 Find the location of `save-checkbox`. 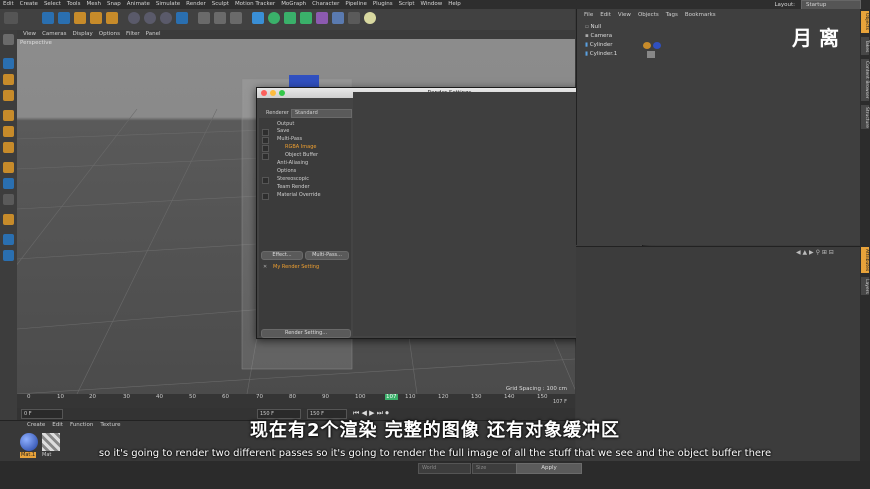

save-checkbox is located at coordinates (265, 132).